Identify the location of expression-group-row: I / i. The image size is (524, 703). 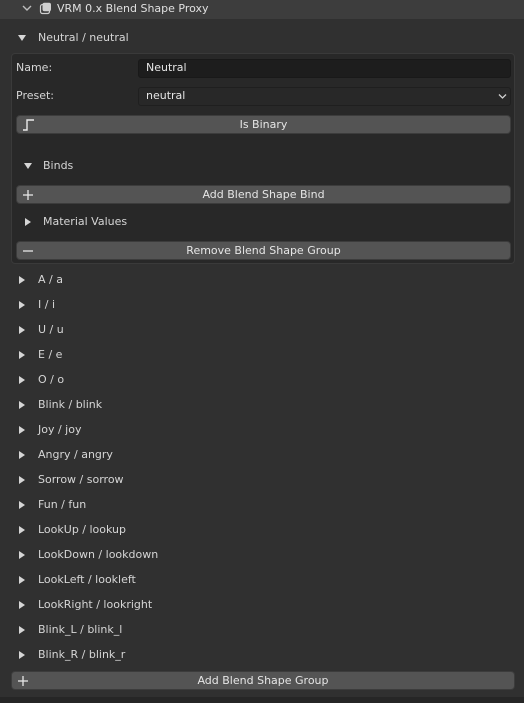
(262, 305).